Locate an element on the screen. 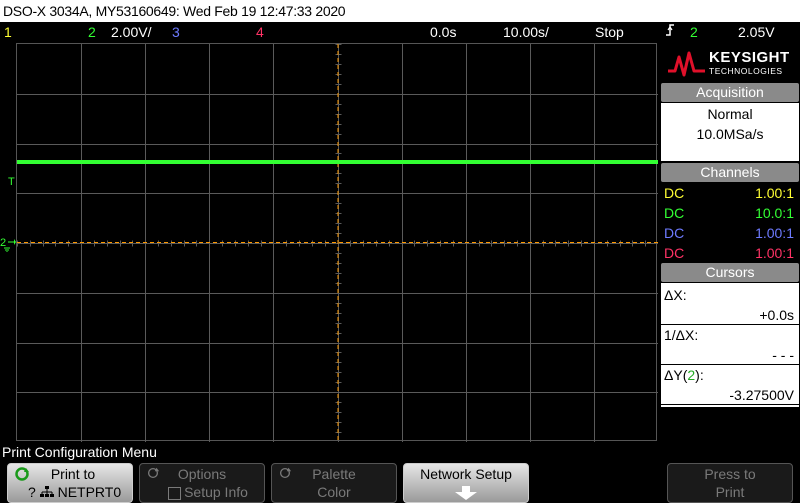 The width and height of the screenshot is (800, 503). network-icon is located at coordinates (46, 493).